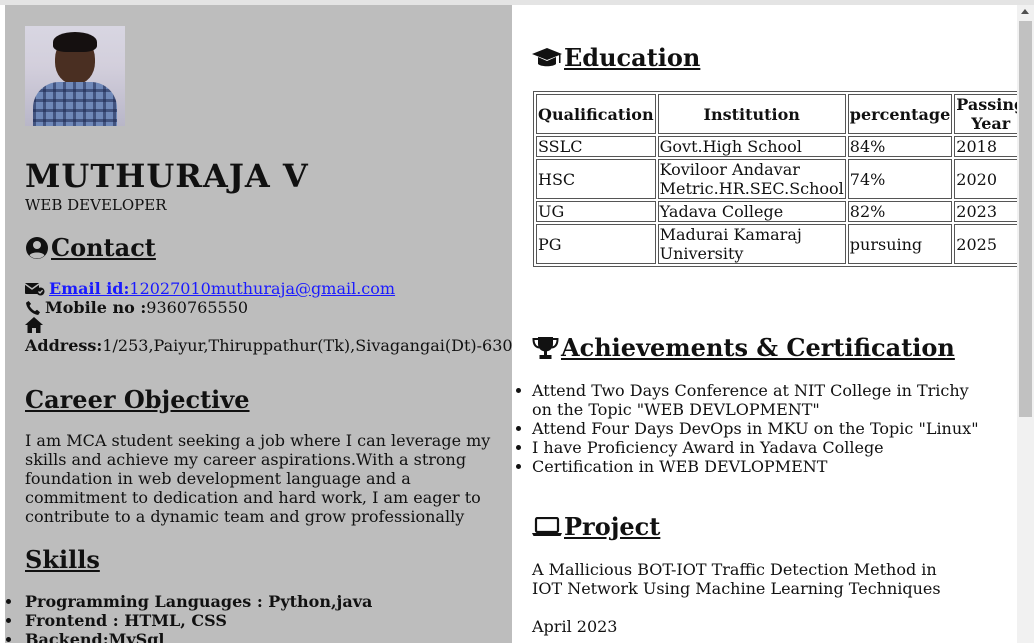 The width and height of the screenshot is (1034, 643). I want to click on home-icon, so click(34, 325).